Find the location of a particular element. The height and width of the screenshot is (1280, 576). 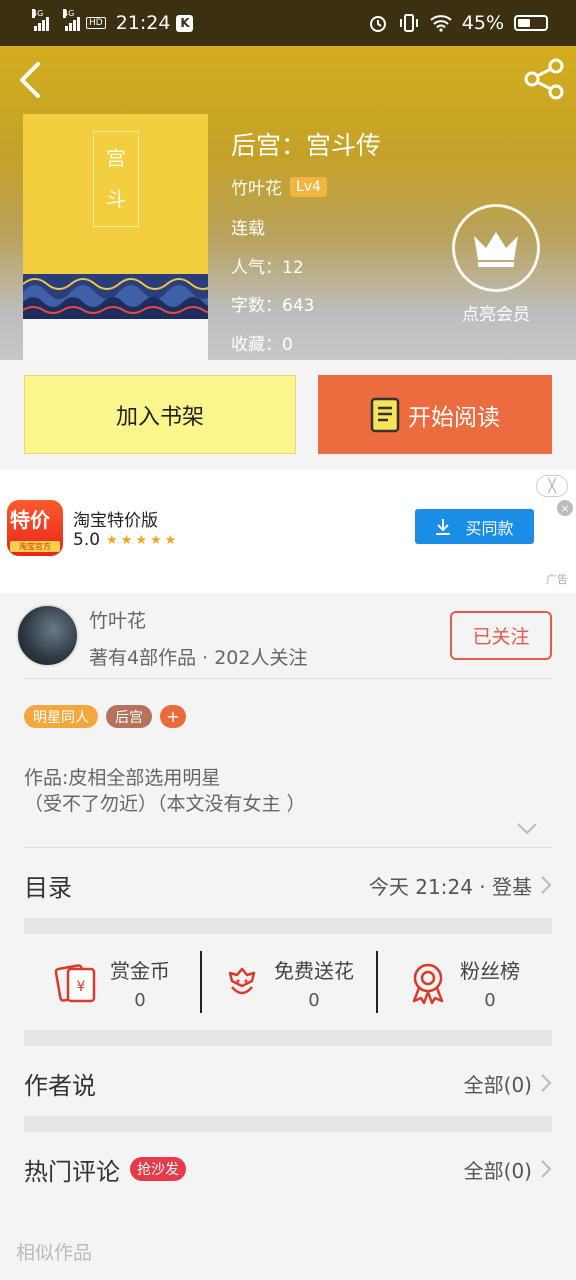

hot-comments-all: 全部(0) is located at coordinates (497, 1170).